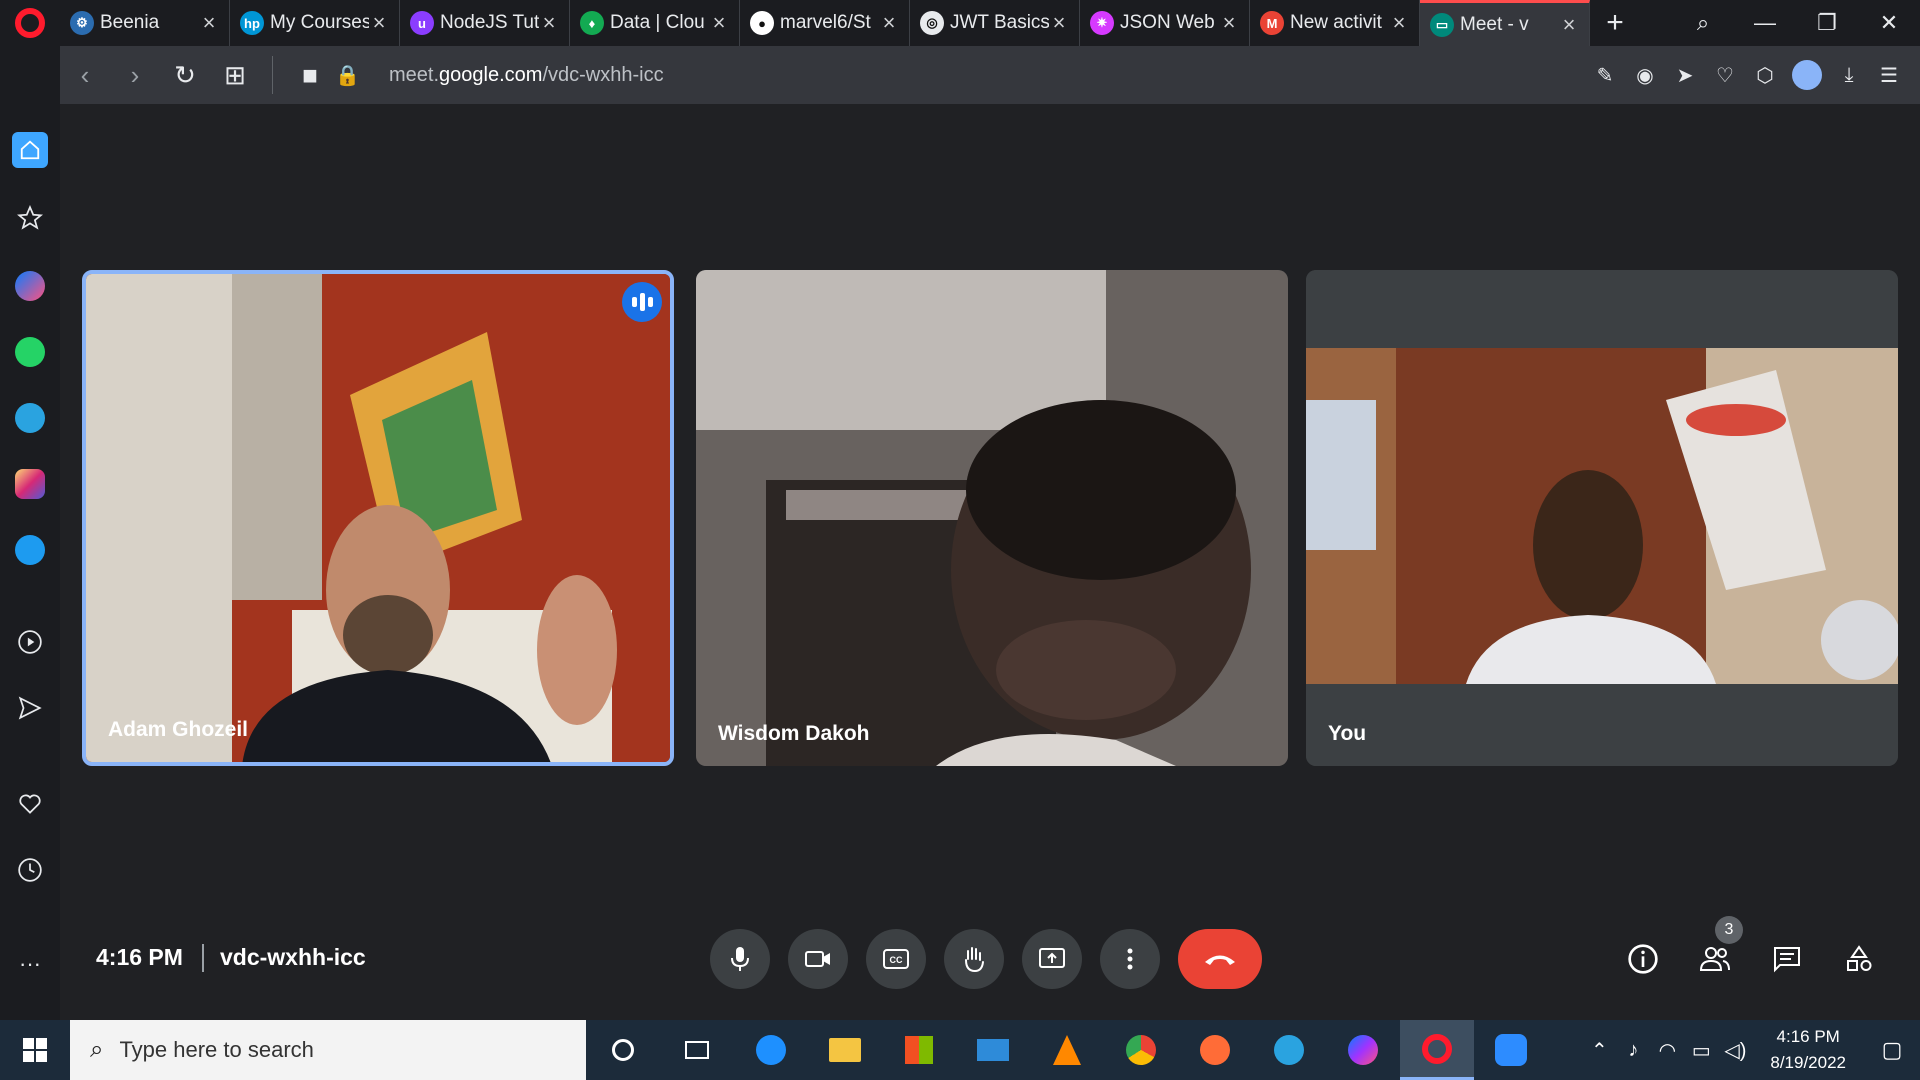 This screenshot has width=1920, height=1080. I want to click on chrome-icon, so click(1141, 1050).